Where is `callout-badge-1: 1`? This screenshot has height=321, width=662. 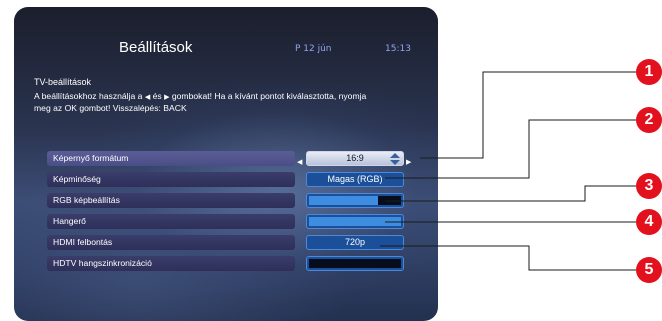
callout-badge-1: 1 is located at coordinates (649, 72).